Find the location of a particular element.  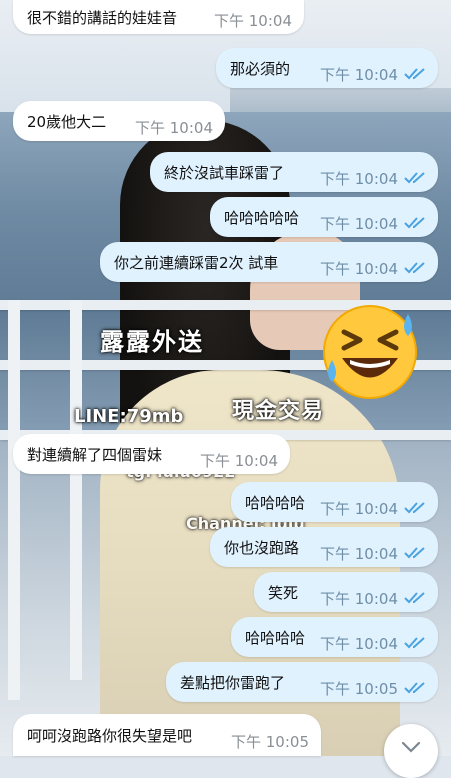

message-incoming: 呵呵沒跑路你很失望是吧 下午 10:05 is located at coordinates (167, 735).